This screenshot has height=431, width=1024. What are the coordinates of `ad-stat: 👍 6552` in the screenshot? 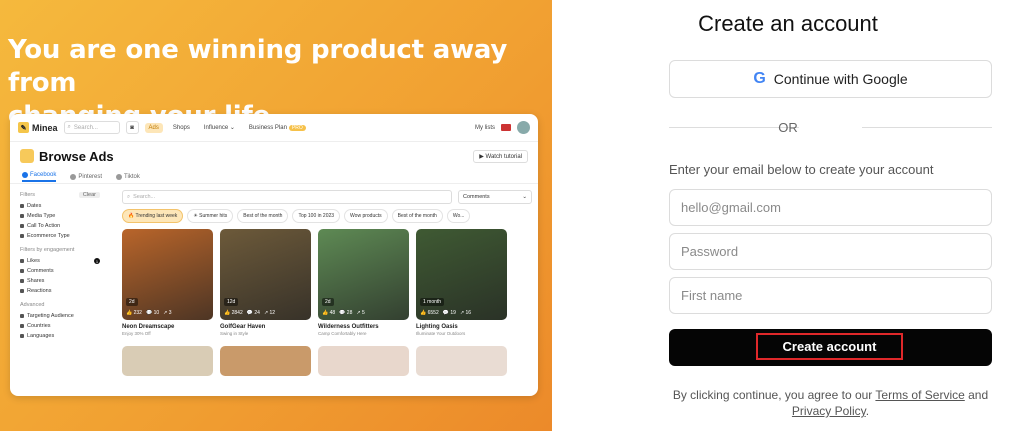 It's located at (429, 313).